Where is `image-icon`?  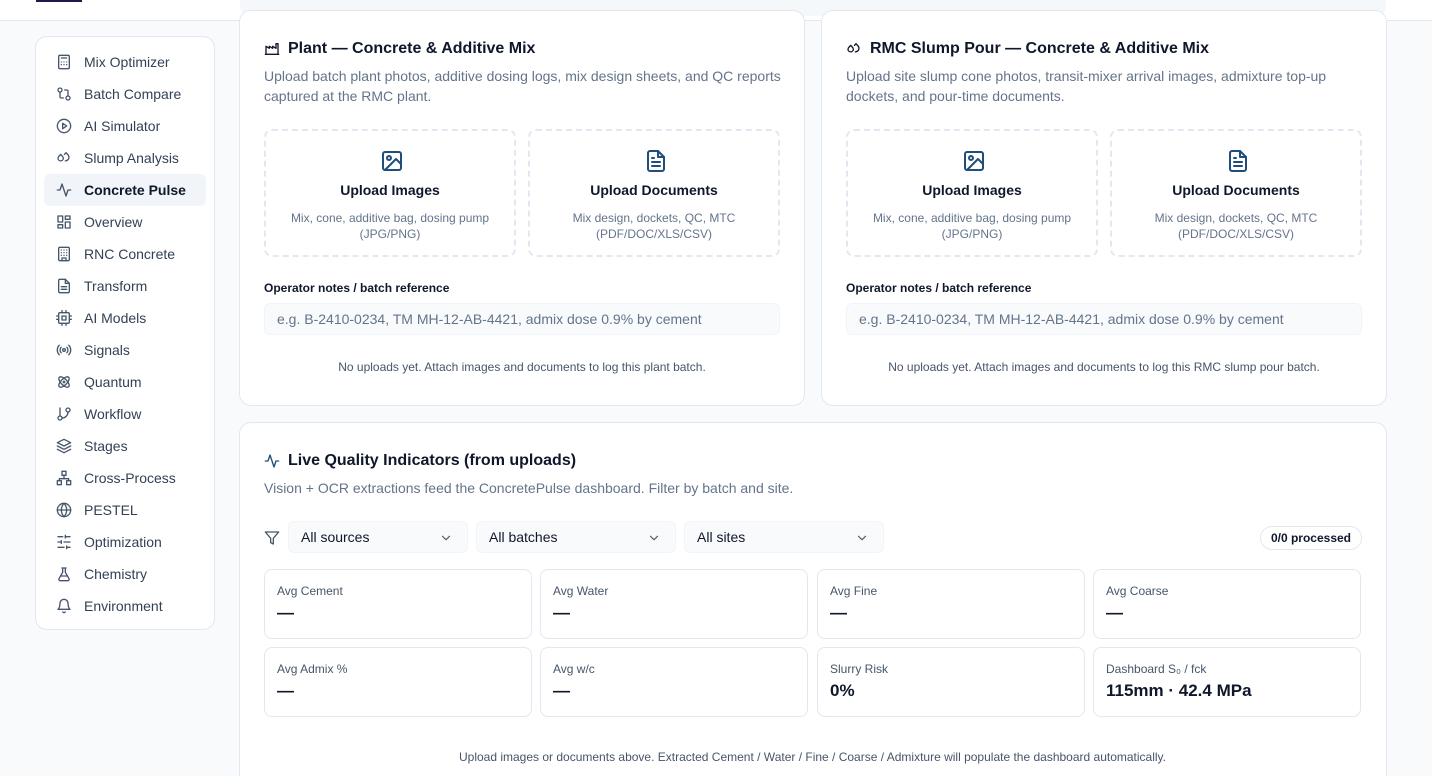
image-icon is located at coordinates (392, 161).